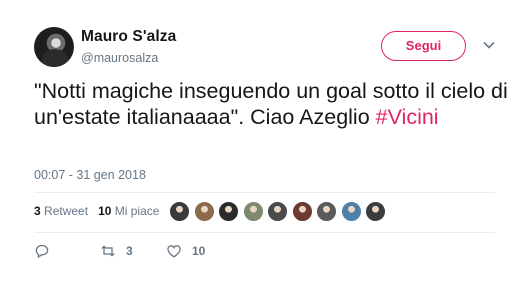 This screenshot has height=281, width=526. I want to click on like-stat: 10 Mi piace, so click(128, 211).